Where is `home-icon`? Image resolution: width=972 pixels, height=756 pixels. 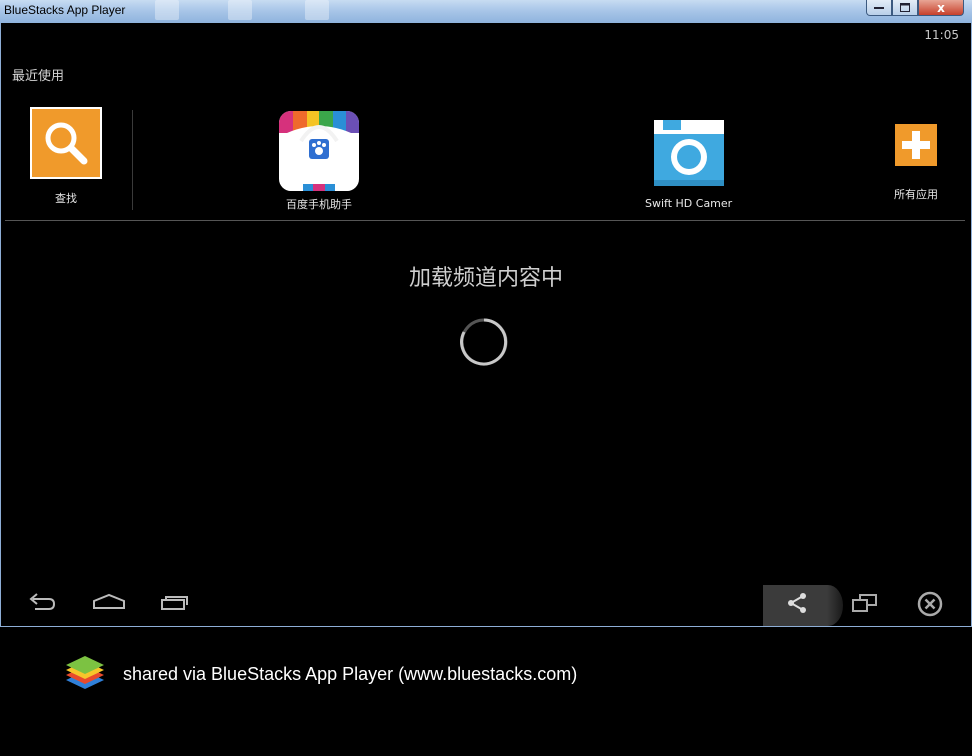
home-icon is located at coordinates (109, 602).